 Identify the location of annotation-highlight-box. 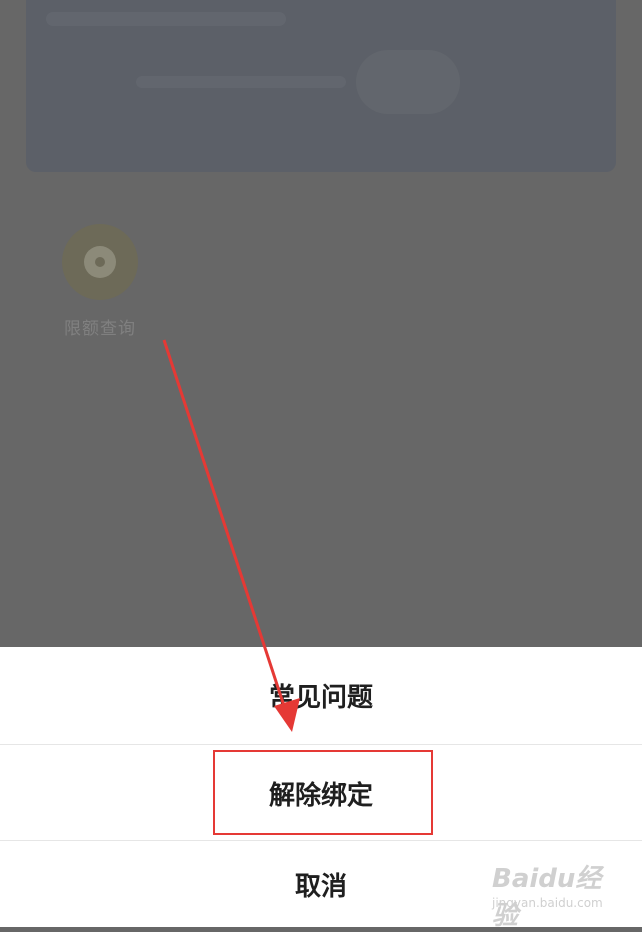
(323, 792).